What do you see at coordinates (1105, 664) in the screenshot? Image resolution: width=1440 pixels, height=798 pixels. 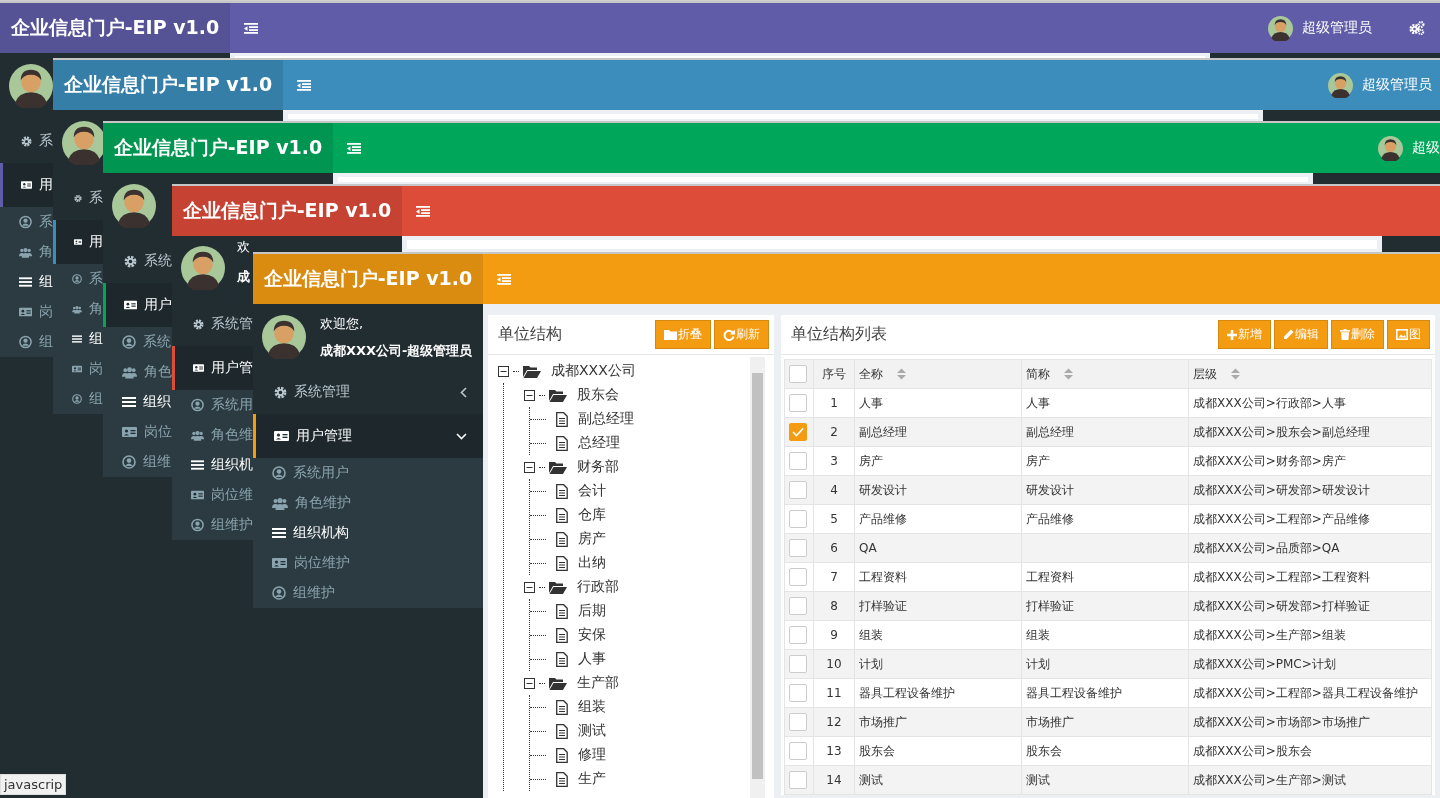 I see `table-cell: 计划` at bounding box center [1105, 664].